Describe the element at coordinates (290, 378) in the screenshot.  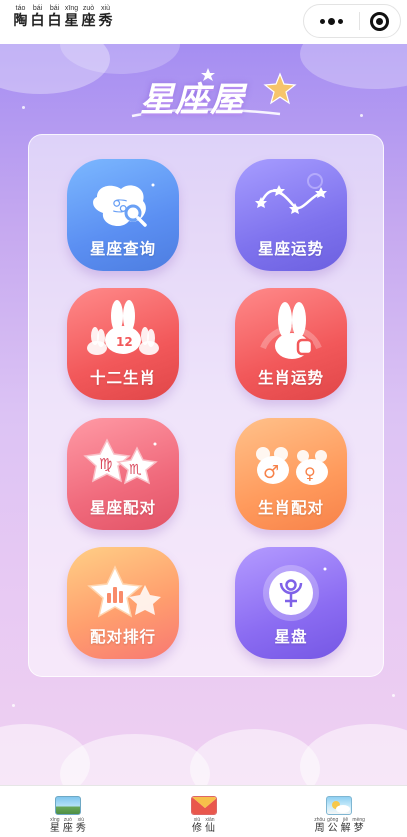
I see `tile-label: 生肖运势` at that location.